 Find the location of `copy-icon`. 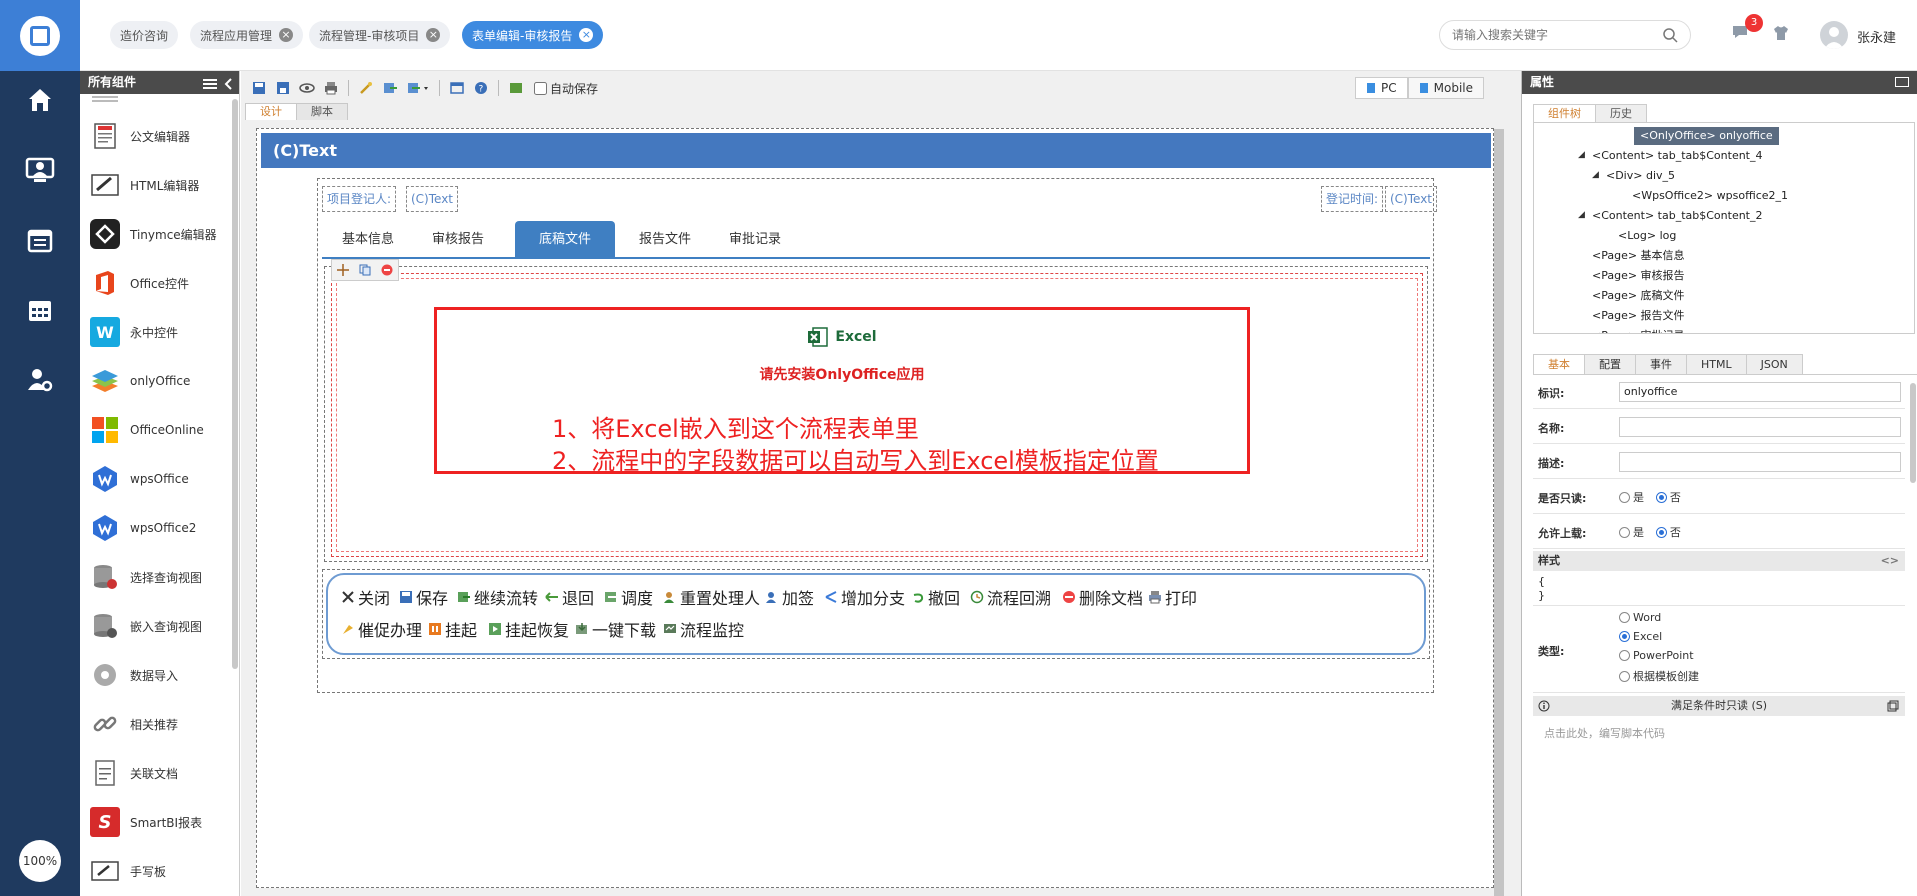

copy-icon is located at coordinates (365, 270).